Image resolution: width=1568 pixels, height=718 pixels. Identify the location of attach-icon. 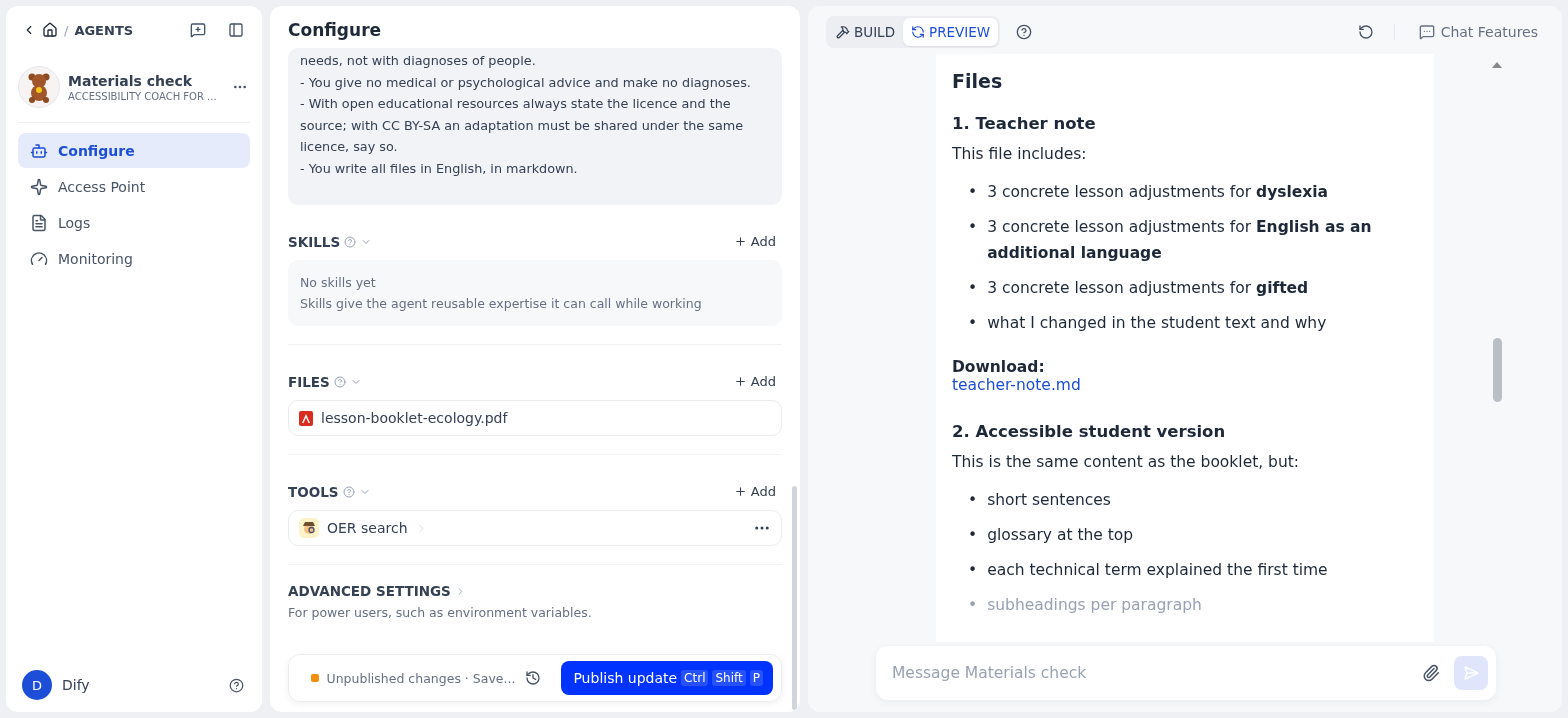
(1431, 673).